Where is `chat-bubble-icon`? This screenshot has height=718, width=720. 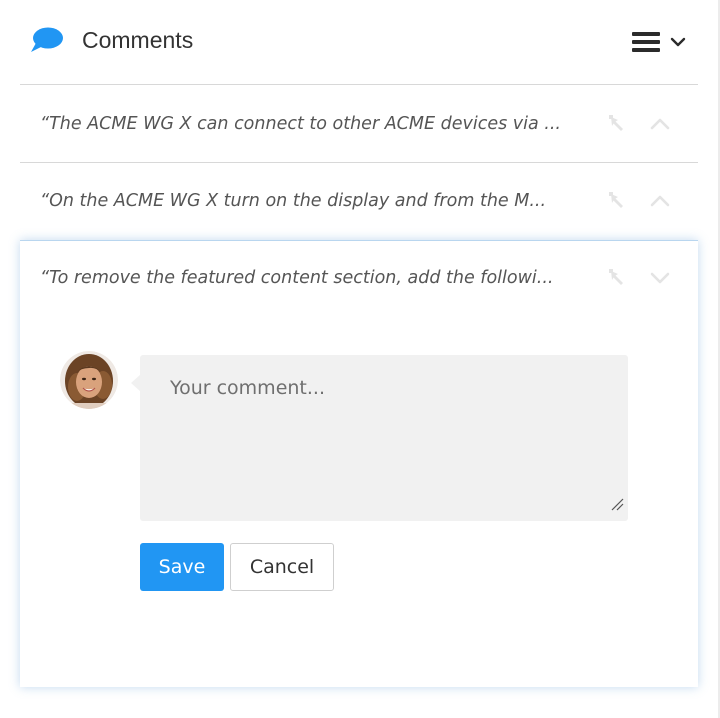
chat-bubble-icon is located at coordinates (47, 39).